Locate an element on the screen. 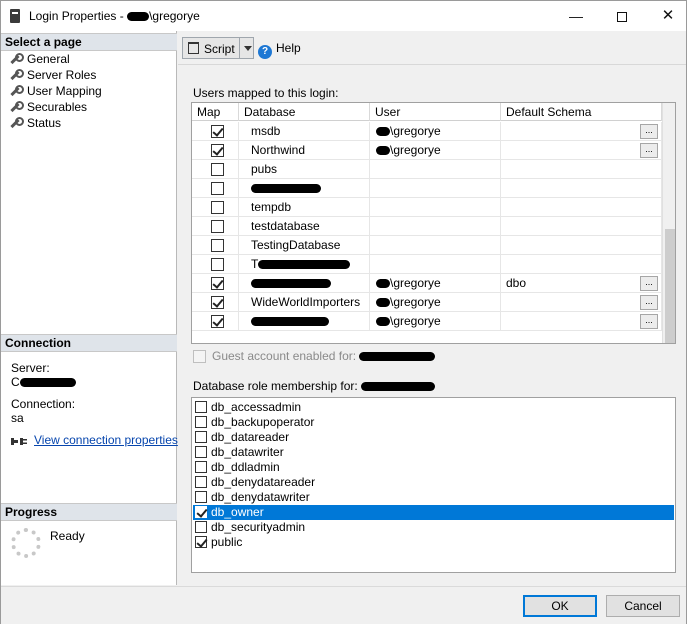 The width and height of the screenshot is (687, 624). page-item-label: Server Roles is located at coordinates (62, 75).